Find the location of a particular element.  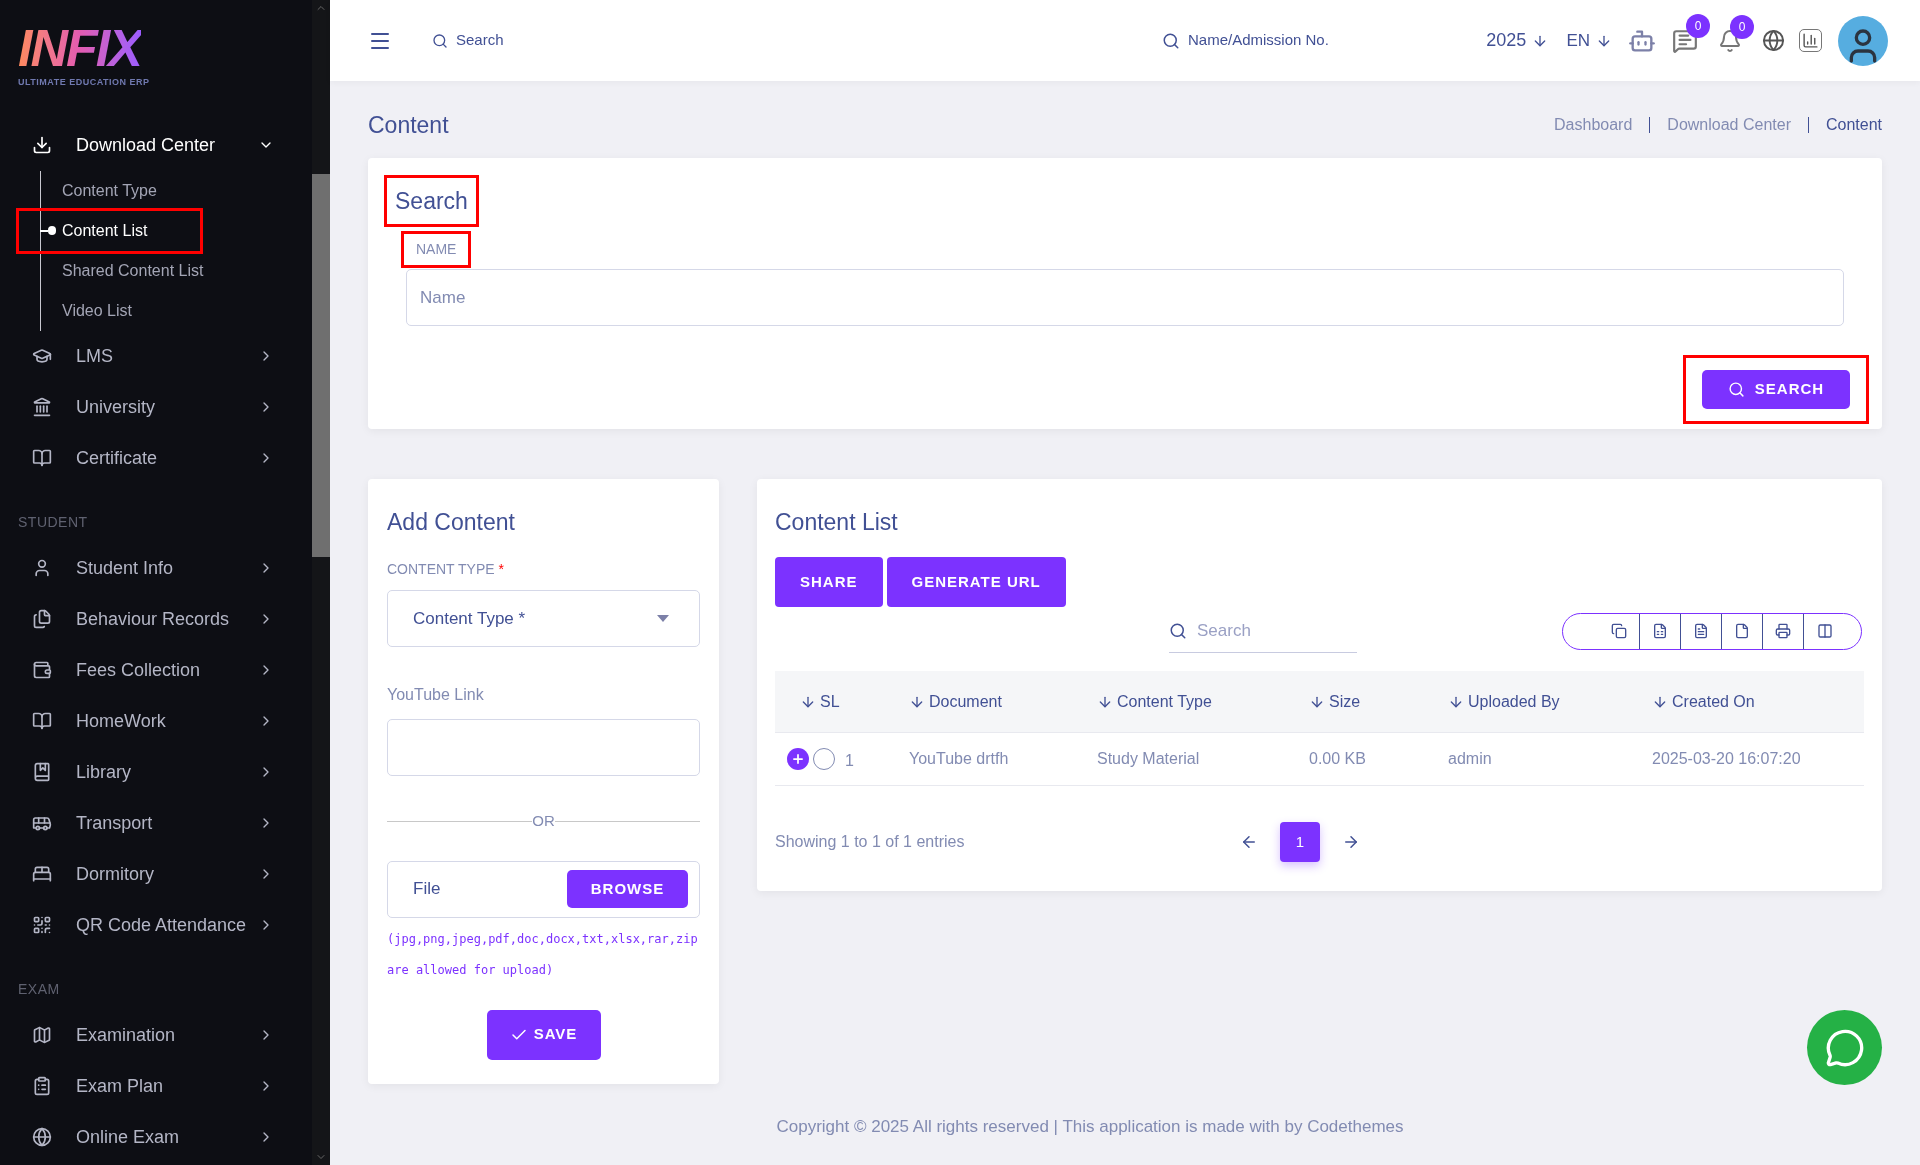

file-icon is located at coordinates (1742, 631).